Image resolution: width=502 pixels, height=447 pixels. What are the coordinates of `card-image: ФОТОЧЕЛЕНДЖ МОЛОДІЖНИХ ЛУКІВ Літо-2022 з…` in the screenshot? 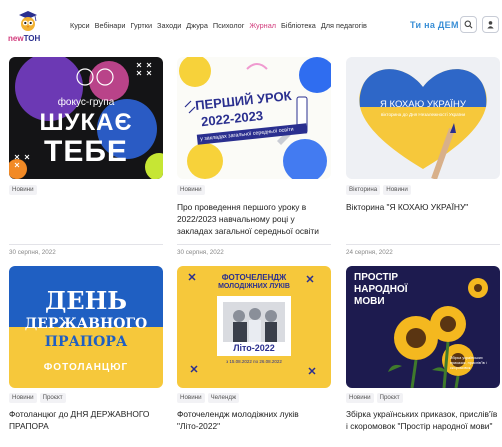 It's located at (254, 327).